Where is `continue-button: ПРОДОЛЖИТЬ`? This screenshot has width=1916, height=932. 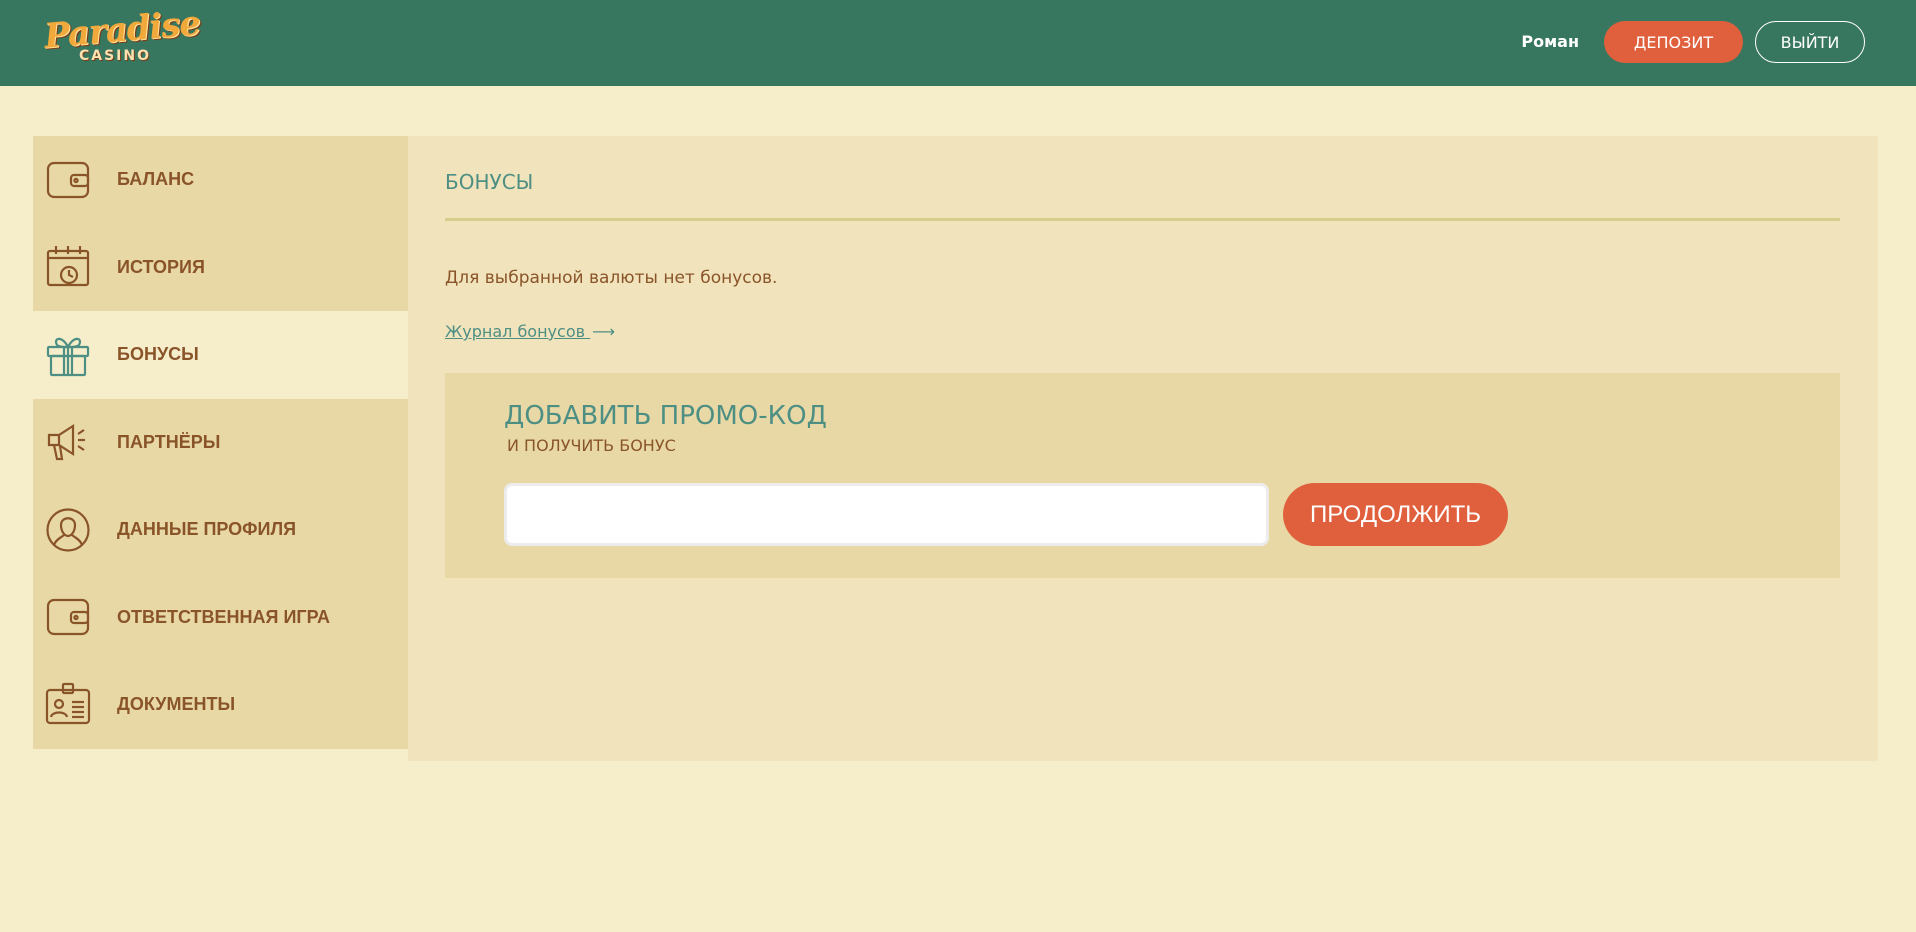
continue-button: ПРОДОЛЖИТЬ is located at coordinates (1395, 514).